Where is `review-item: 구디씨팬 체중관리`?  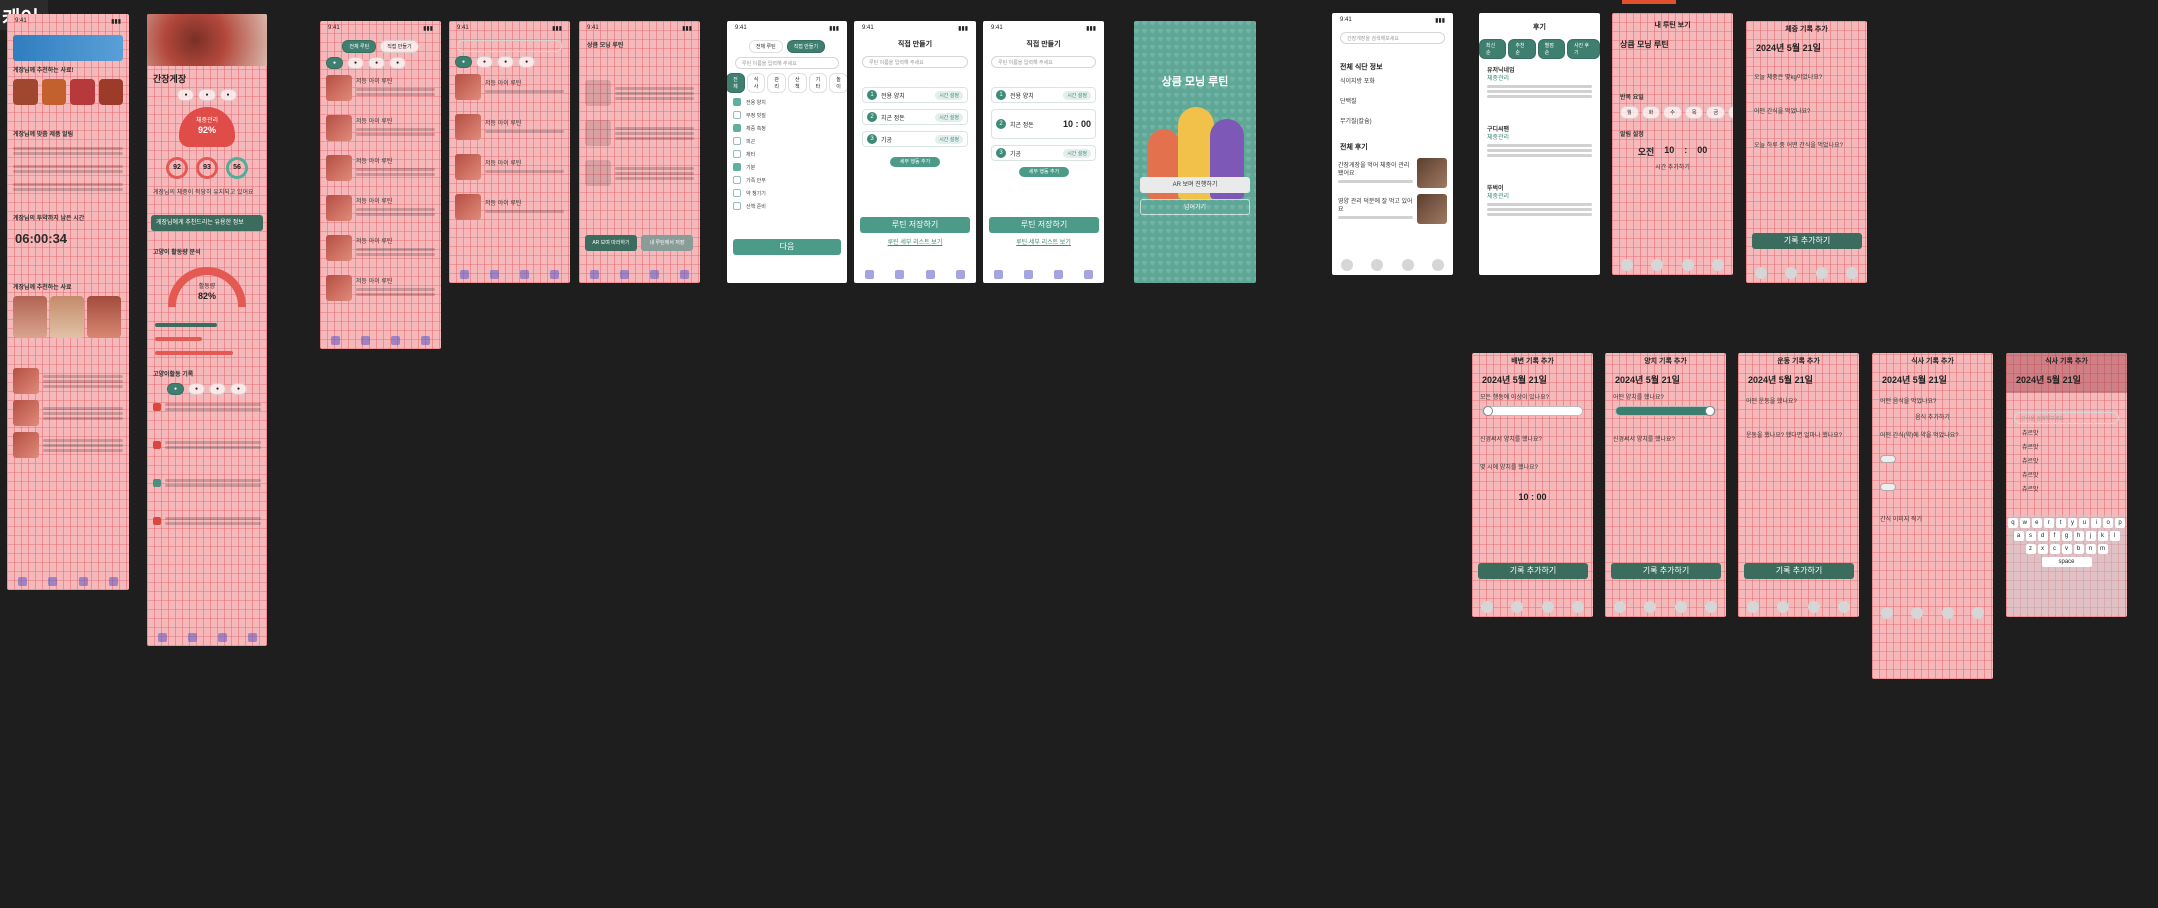
review-item: 구디씨팬 체중관리 is located at coordinates (1539, 141).